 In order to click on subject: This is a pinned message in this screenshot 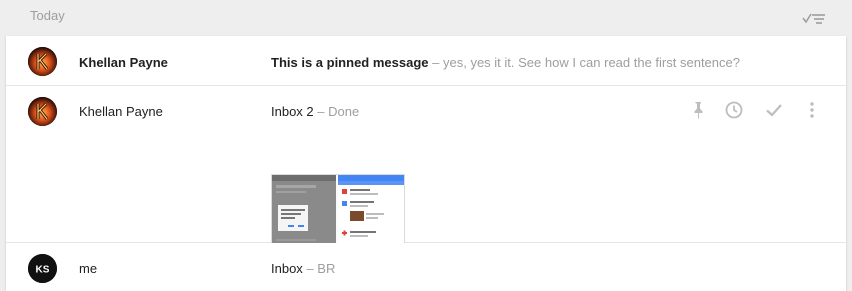, I will do `click(350, 62)`.